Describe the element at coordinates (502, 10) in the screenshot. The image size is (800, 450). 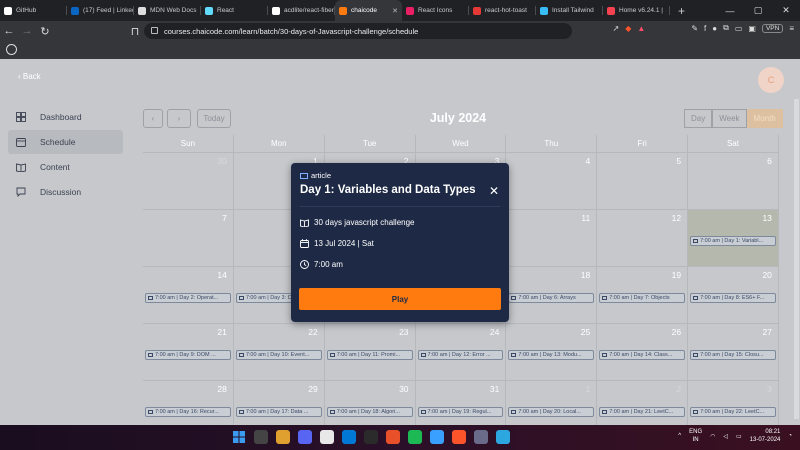
I see `browser-tab: react-hot-toast` at that location.